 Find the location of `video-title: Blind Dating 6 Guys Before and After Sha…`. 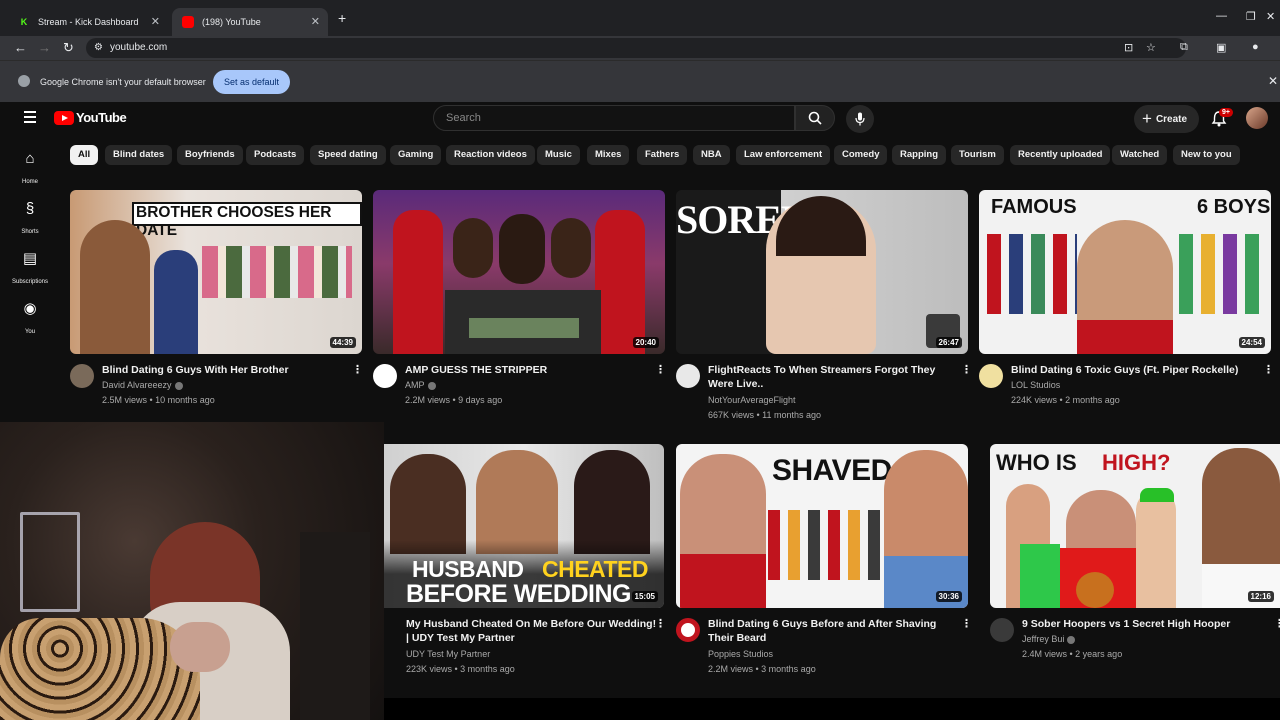

video-title: Blind Dating 6 Guys Before and After Sha… is located at coordinates (833, 631).